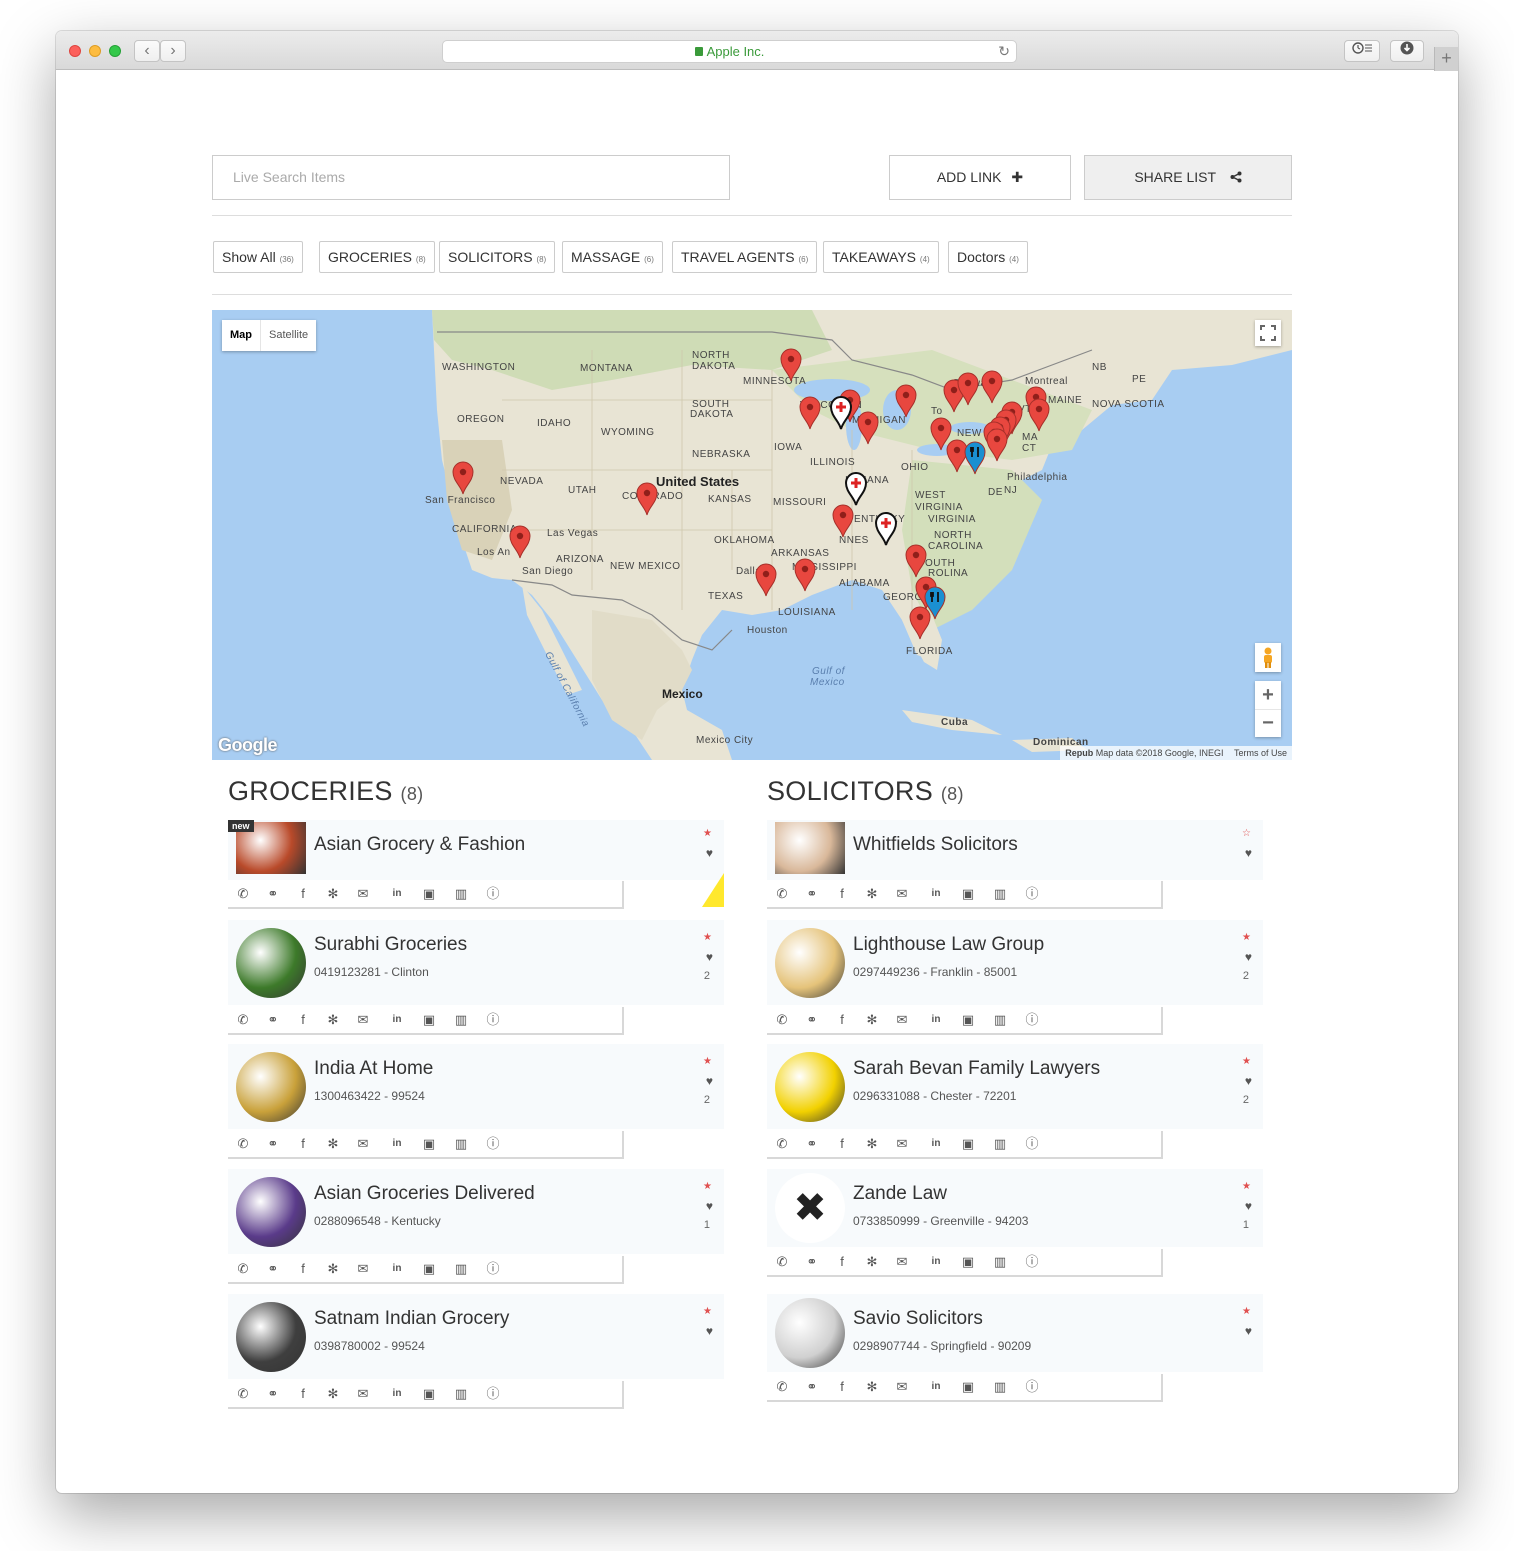 The image size is (1514, 1551). I want to click on filter-doctors: Doctors (4), so click(988, 257).